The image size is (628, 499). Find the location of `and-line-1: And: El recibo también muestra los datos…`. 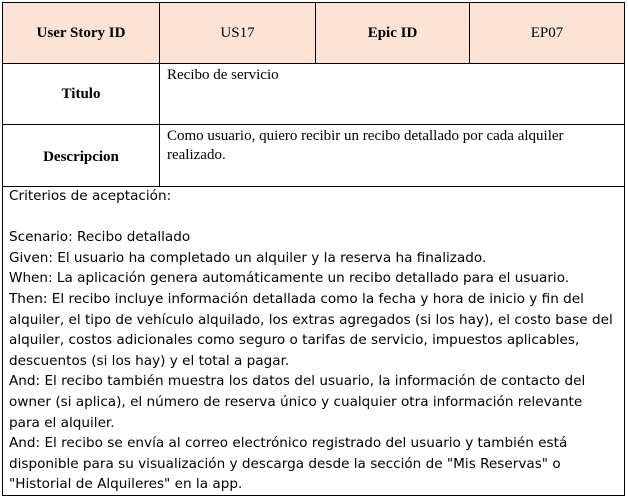

and-line-1: And: El recibo también muestra los datos… is located at coordinates (297, 402).